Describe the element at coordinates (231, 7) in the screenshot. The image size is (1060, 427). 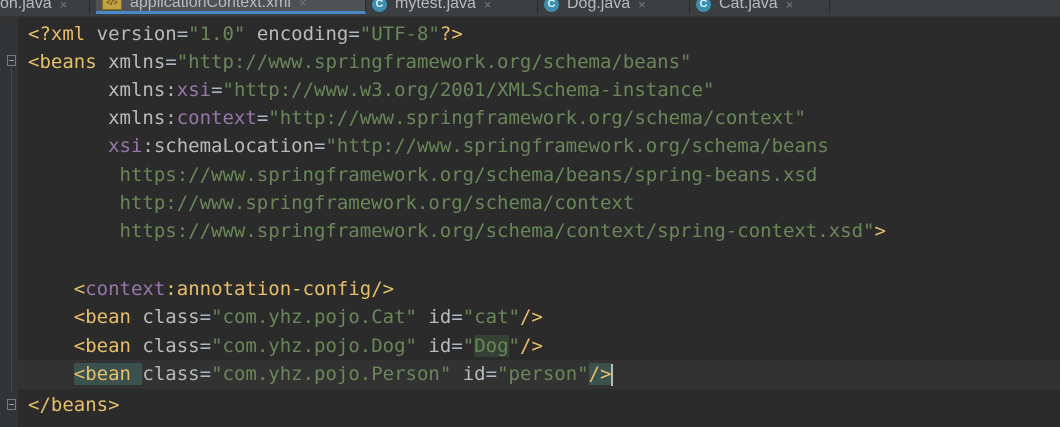
I see `tab-application-context-xml: </> applicationContext.xml ×` at that location.